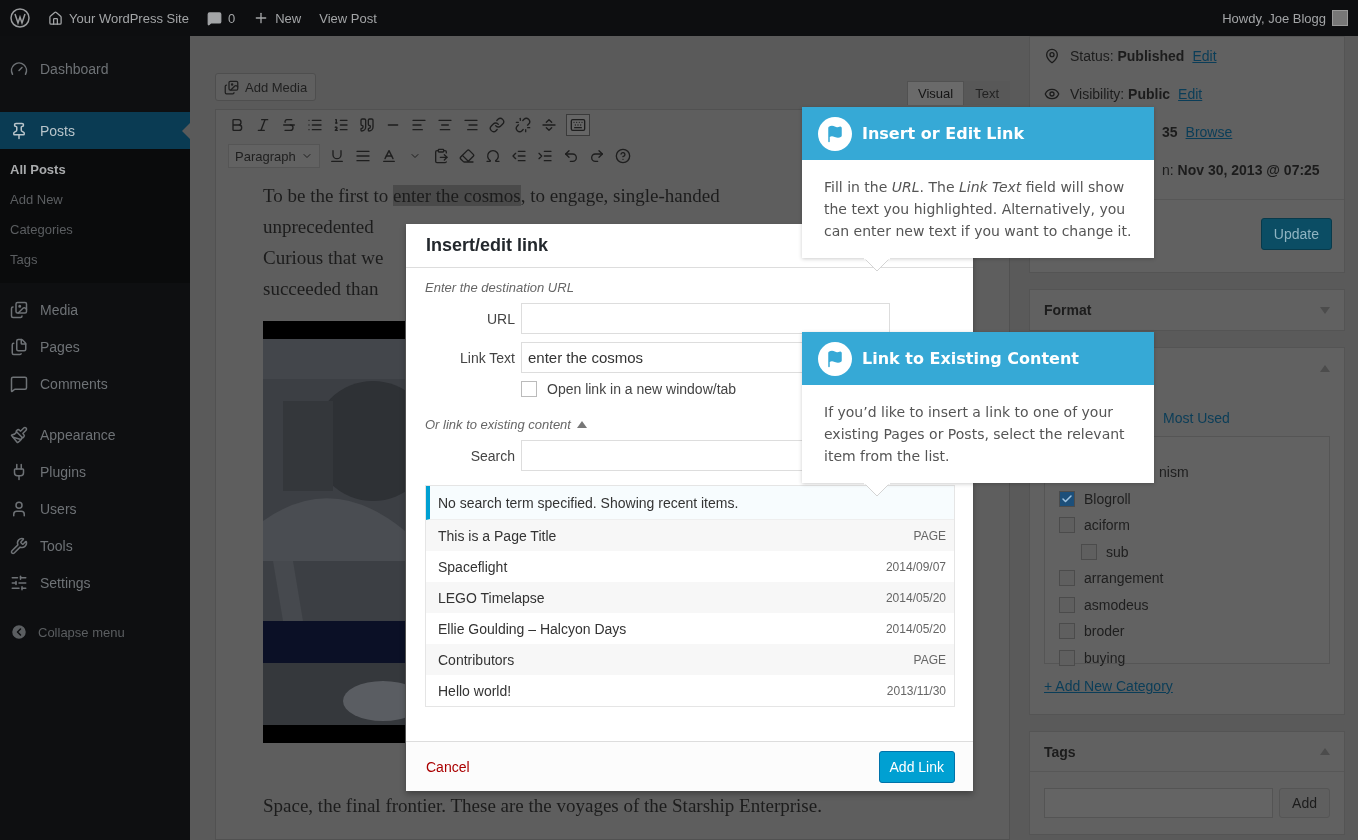 This screenshot has height=840, width=1358. Describe the element at coordinates (95, 68) in the screenshot. I see `menu-item: Dashboard` at that location.